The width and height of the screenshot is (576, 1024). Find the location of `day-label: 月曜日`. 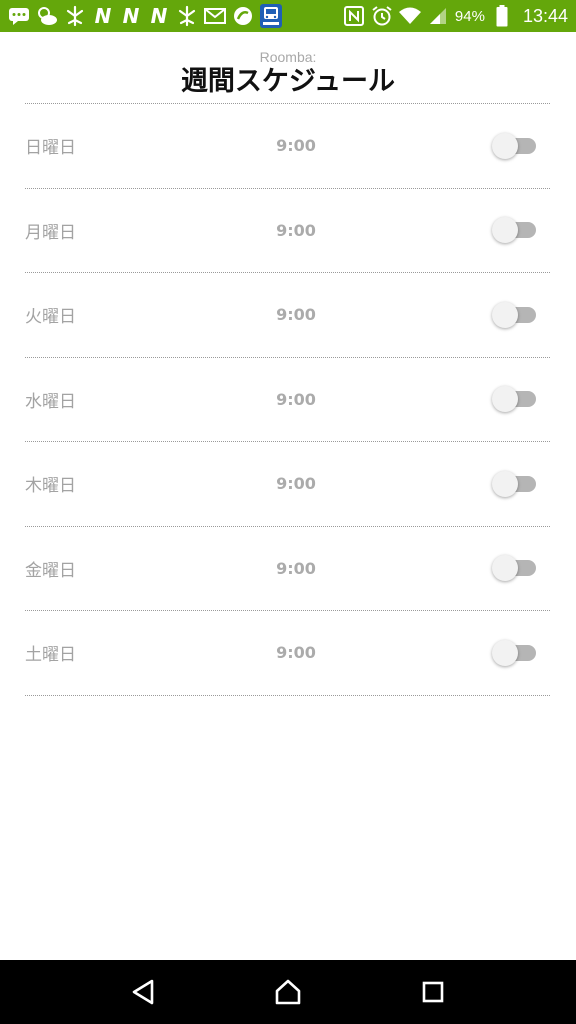

day-label: 月曜日 is located at coordinates (50, 232).